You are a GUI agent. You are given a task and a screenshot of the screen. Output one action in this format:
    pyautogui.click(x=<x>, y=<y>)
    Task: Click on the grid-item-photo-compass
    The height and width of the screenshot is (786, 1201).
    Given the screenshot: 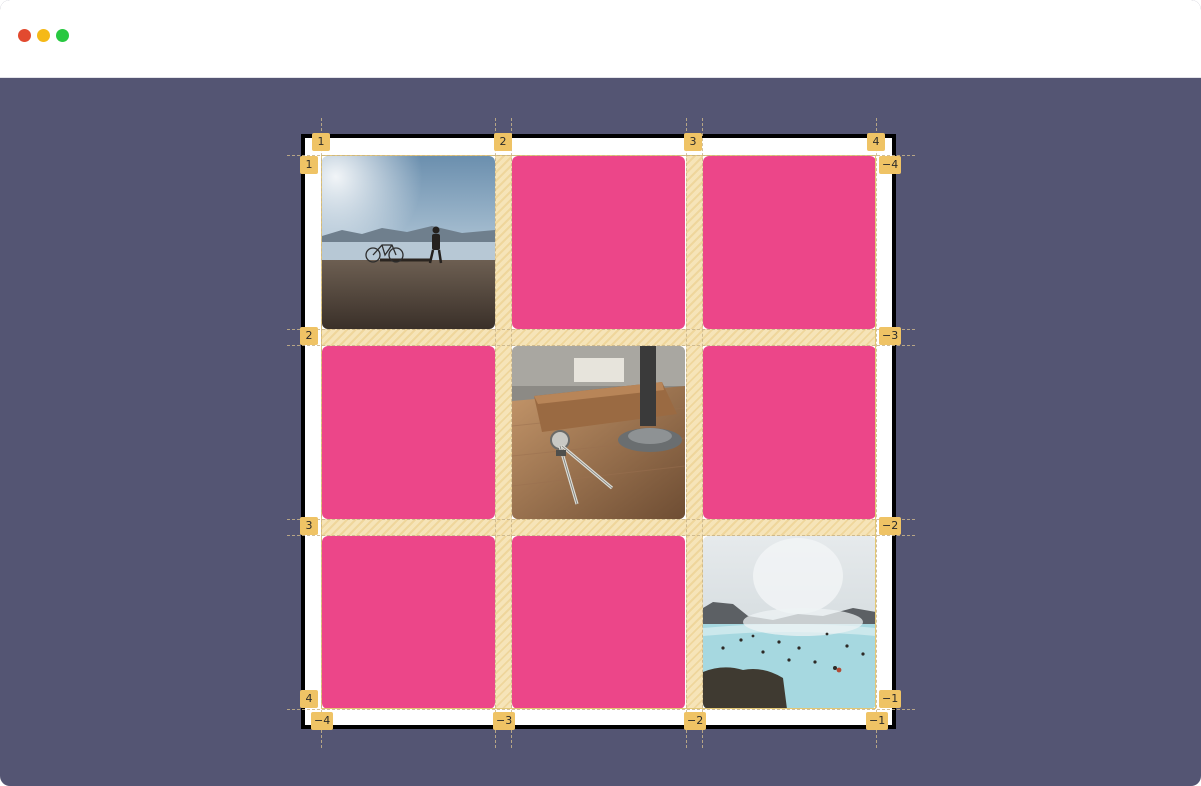 What is the action you would take?
    pyautogui.click(x=598, y=432)
    